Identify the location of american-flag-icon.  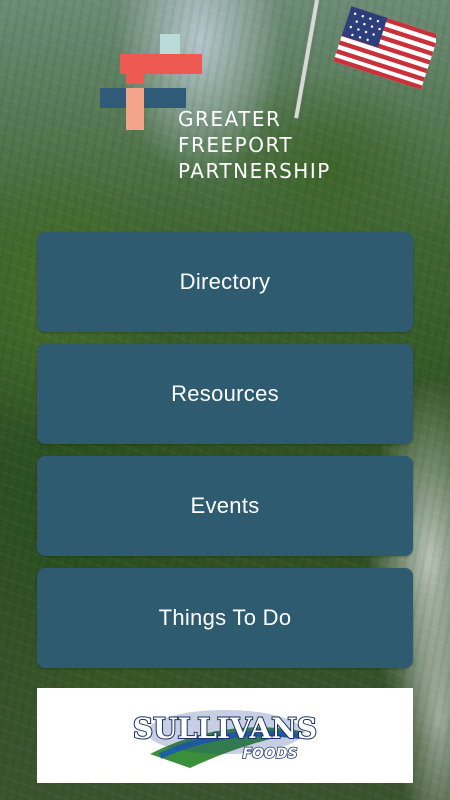
(384, 48).